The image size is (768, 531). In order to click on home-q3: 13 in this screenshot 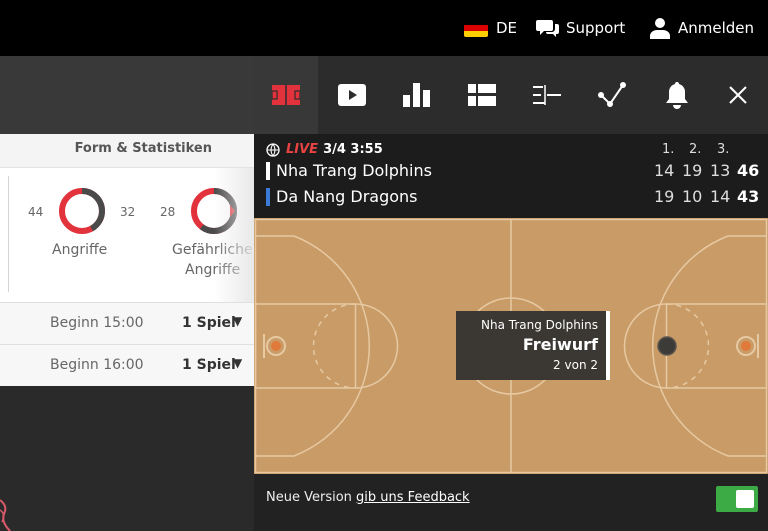, I will do `click(720, 170)`.